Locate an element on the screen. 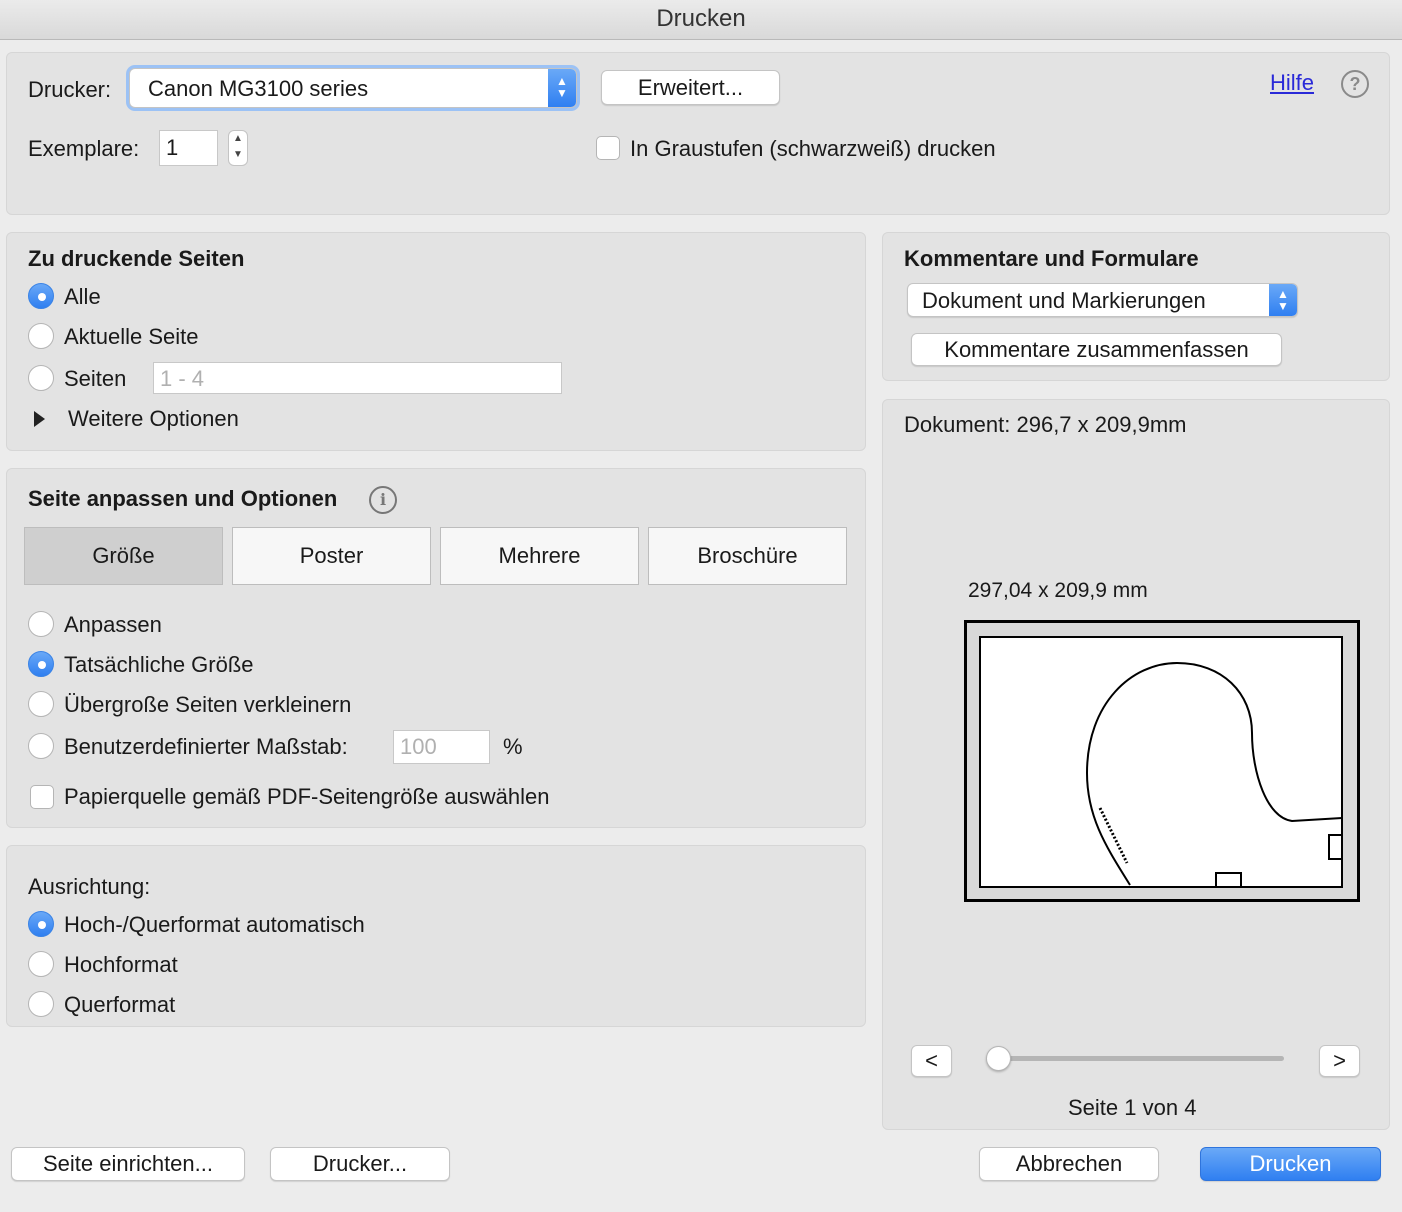 This screenshot has height=1212, width=1402. orientation-auto-label: Hoch-/Querformat automatisch is located at coordinates (214, 924).